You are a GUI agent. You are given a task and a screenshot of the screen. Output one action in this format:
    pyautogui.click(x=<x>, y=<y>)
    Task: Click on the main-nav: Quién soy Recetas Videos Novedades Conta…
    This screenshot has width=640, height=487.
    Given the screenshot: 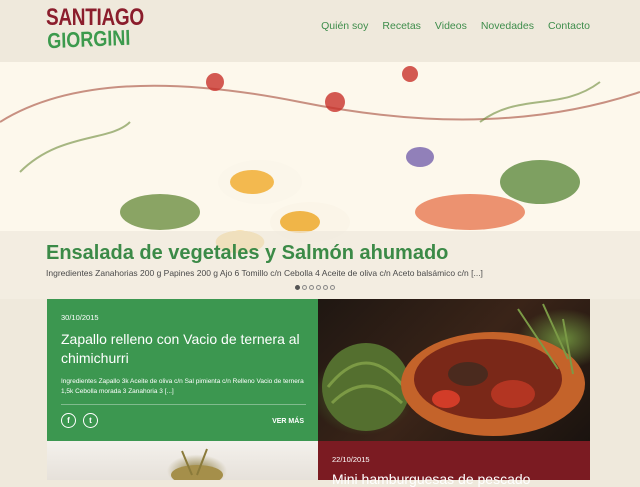 What is the action you would take?
    pyautogui.click(x=455, y=26)
    